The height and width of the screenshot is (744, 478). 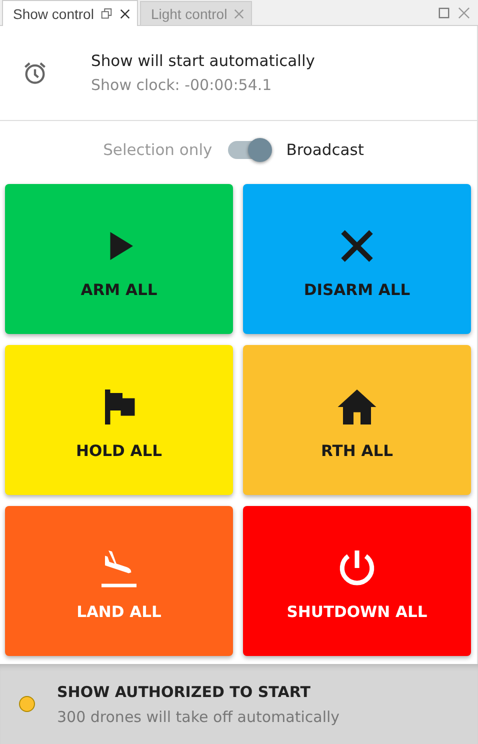 I want to click on command-button: SHUTDOWN ALL, so click(x=357, y=581).